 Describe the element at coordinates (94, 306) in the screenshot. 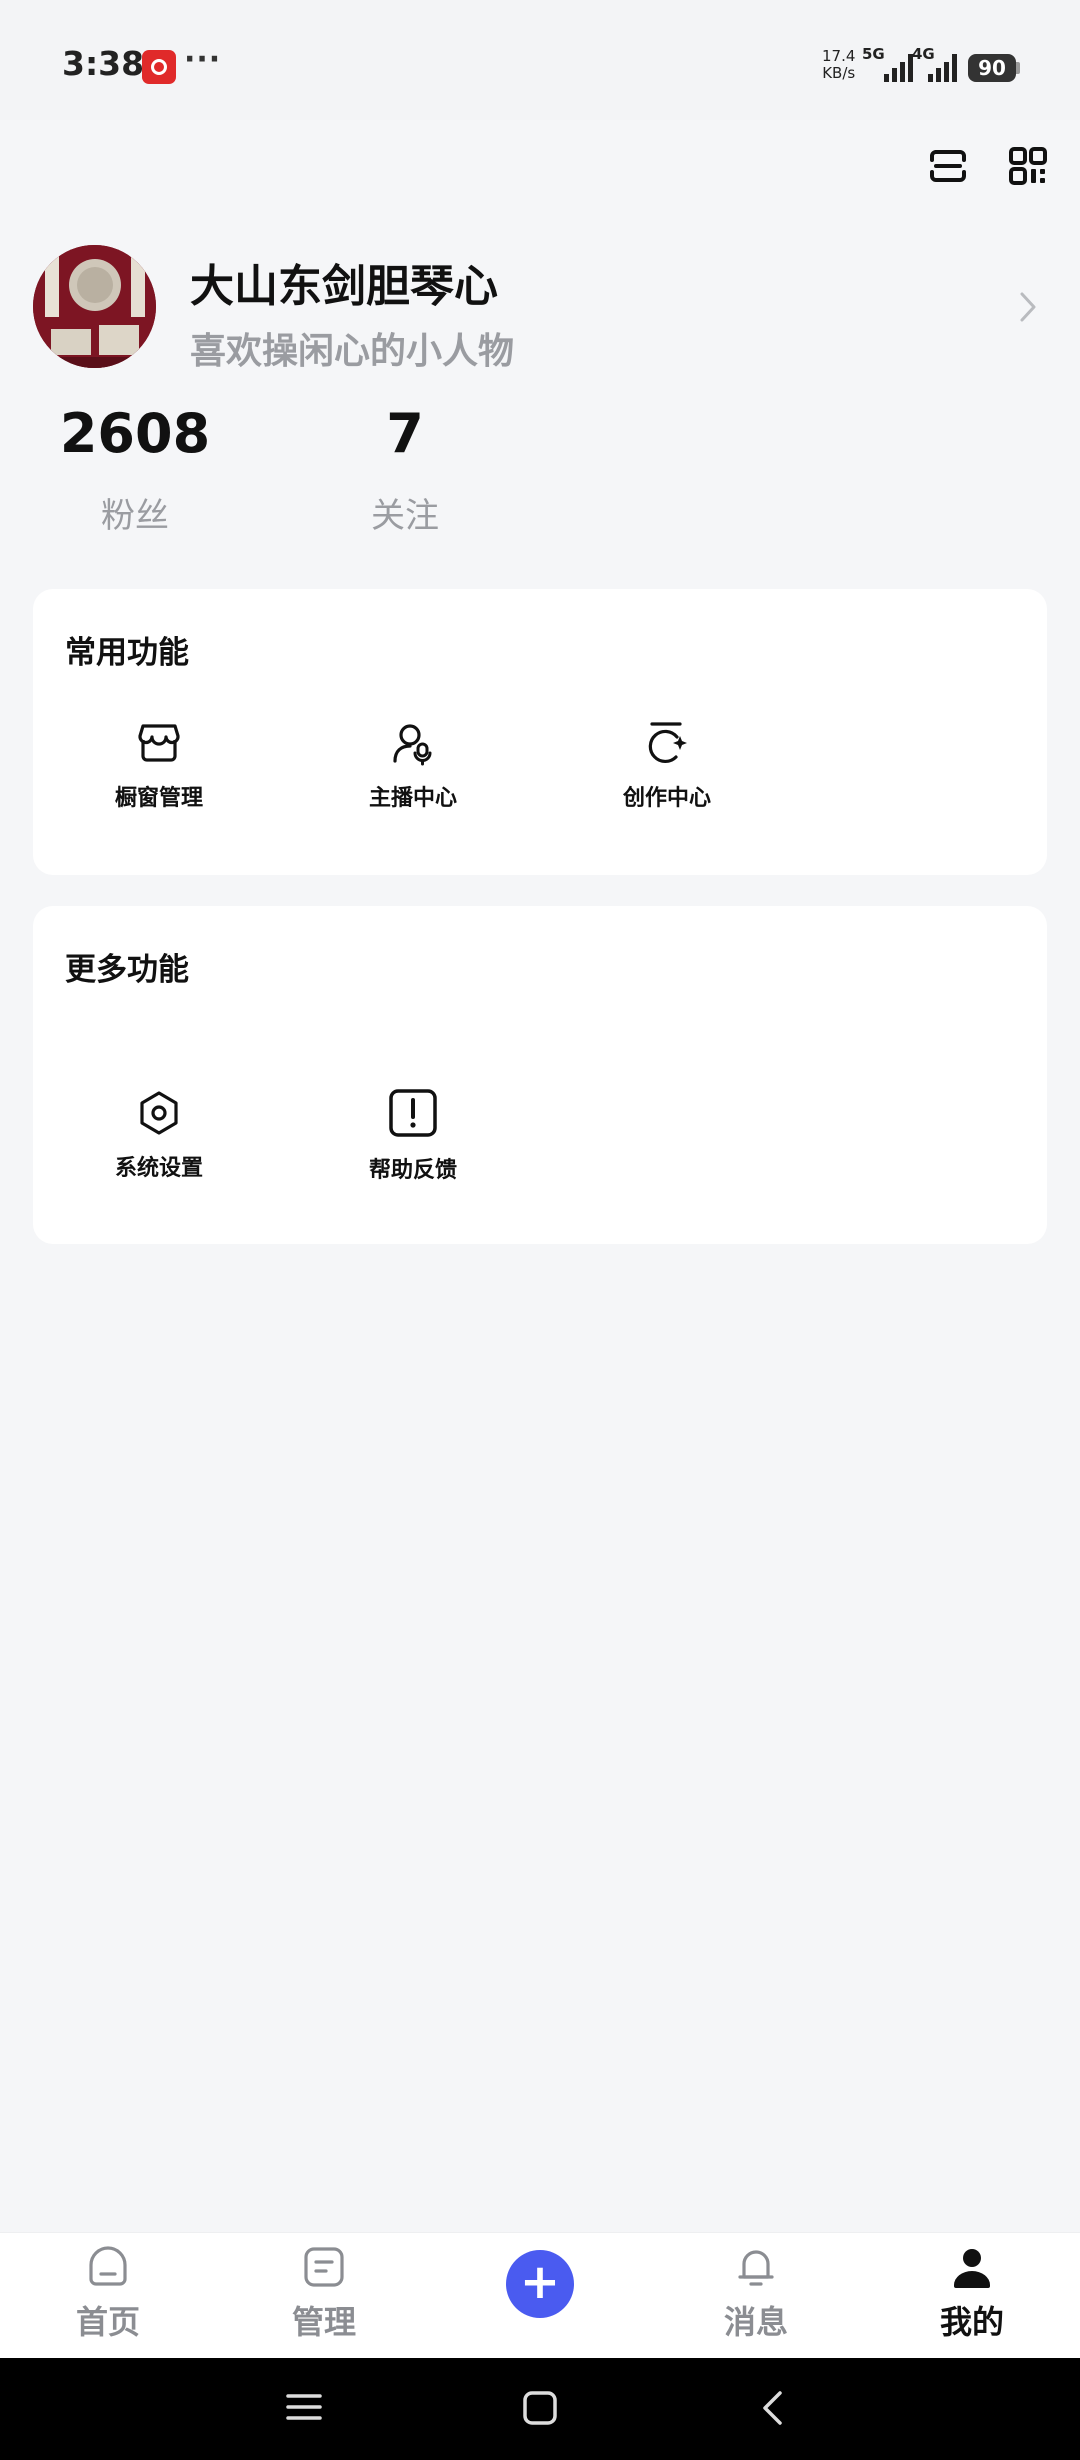

I see `avatar` at that location.